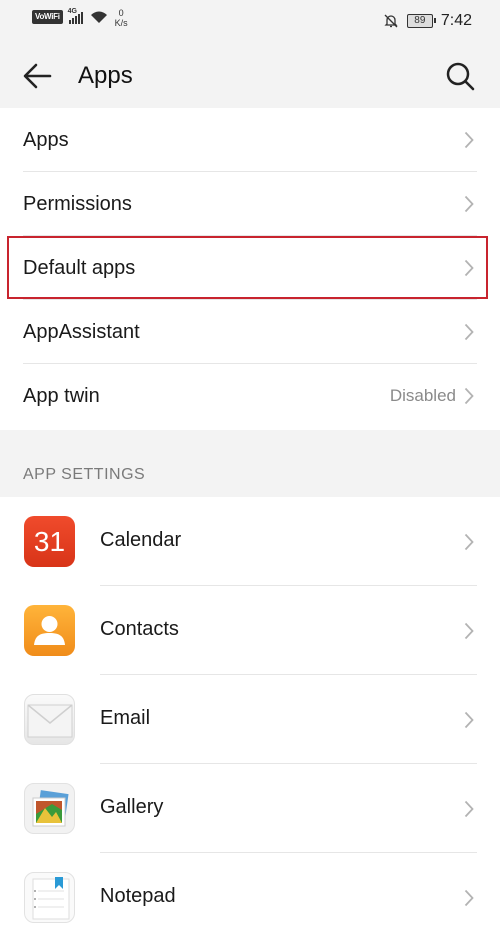 The image size is (500, 939). What do you see at coordinates (250, 396) in the screenshot?
I see `menu-item-app-twin: App twin Disabled` at bounding box center [250, 396].